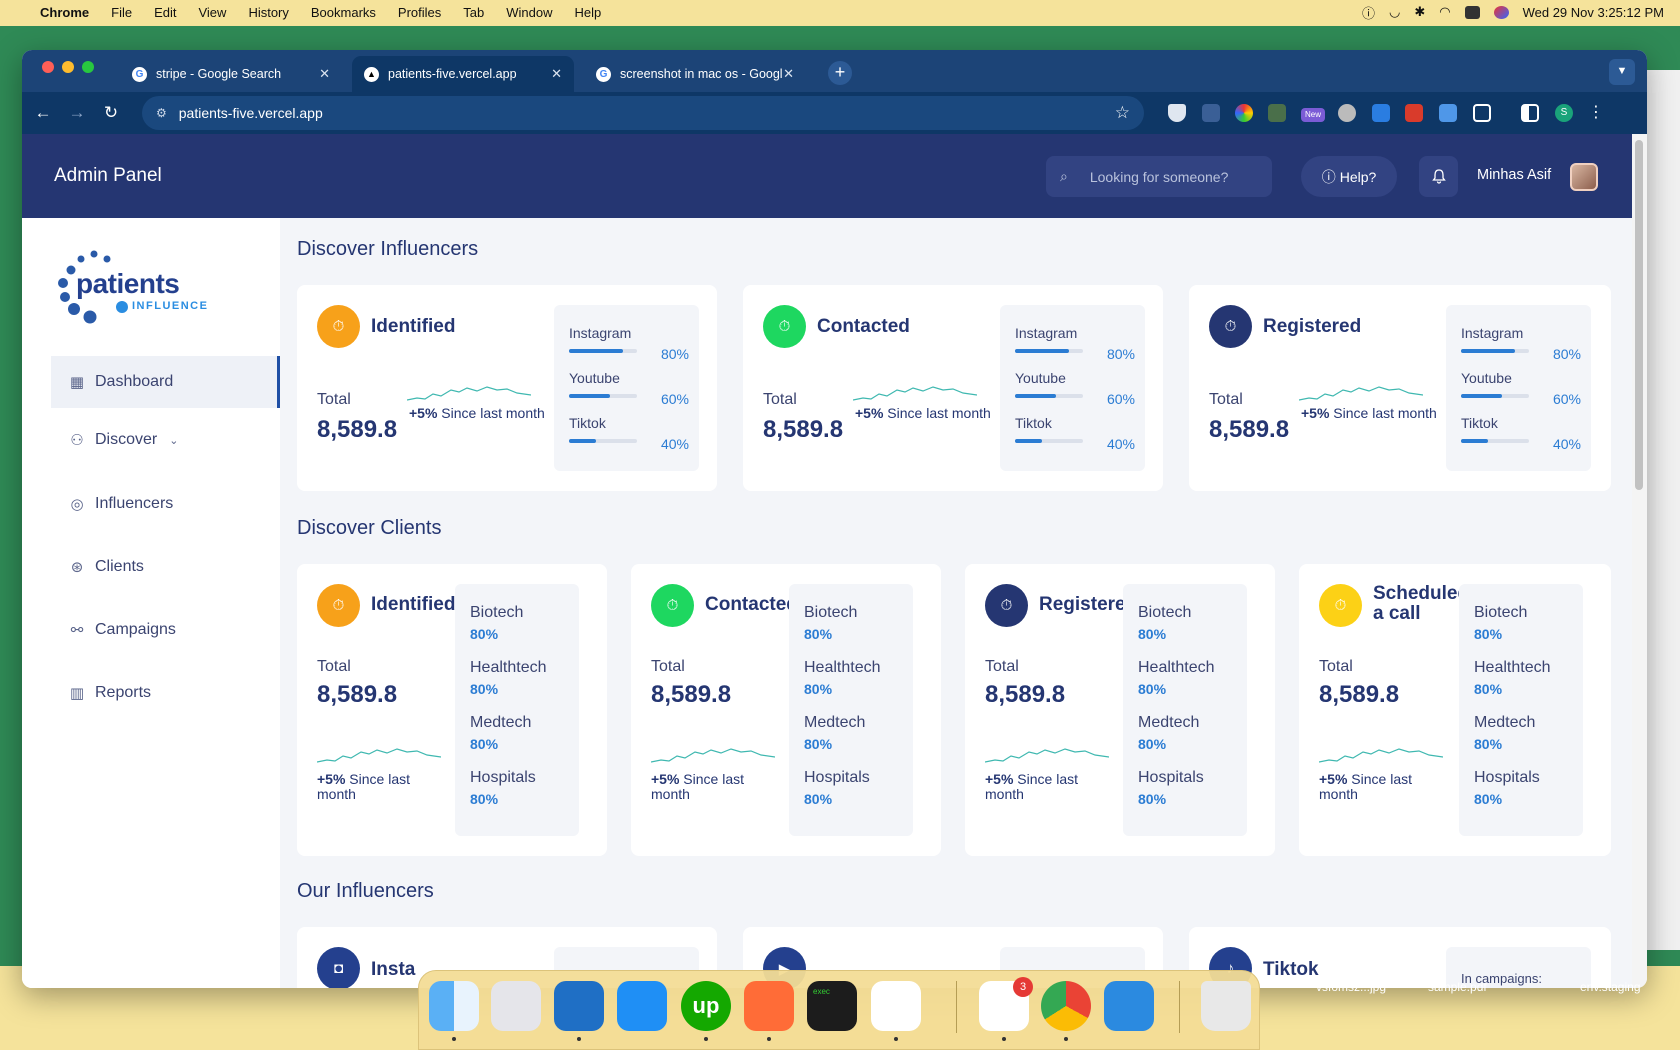 The width and height of the screenshot is (1680, 1050). I want to click on total-label: Total, so click(780, 399).